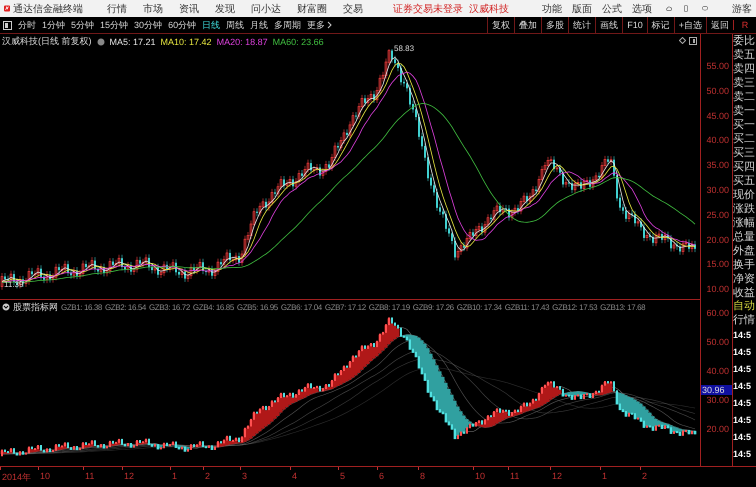 This screenshot has height=487, width=756. I want to click on user-label: 游客, so click(742, 9).